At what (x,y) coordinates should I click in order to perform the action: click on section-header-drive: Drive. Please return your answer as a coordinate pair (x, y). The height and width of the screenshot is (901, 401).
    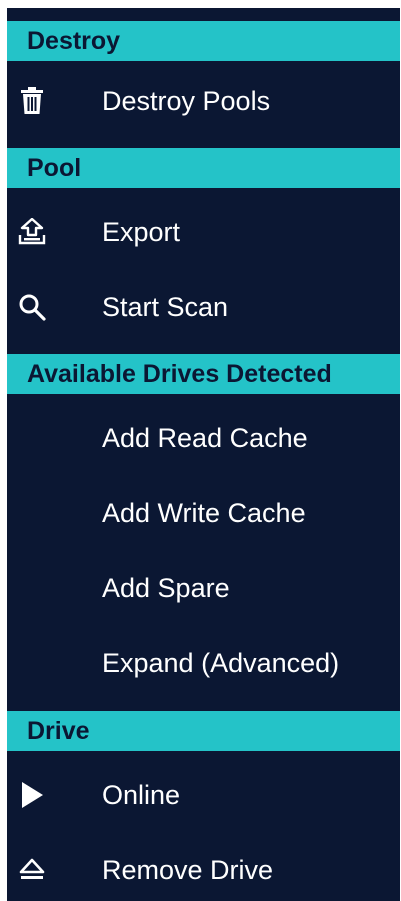
    Looking at the image, I should click on (203, 731).